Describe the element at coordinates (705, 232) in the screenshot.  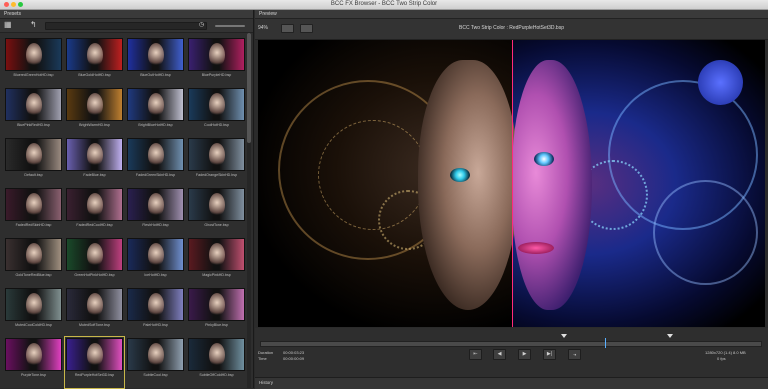
I see `clock-ring` at that location.